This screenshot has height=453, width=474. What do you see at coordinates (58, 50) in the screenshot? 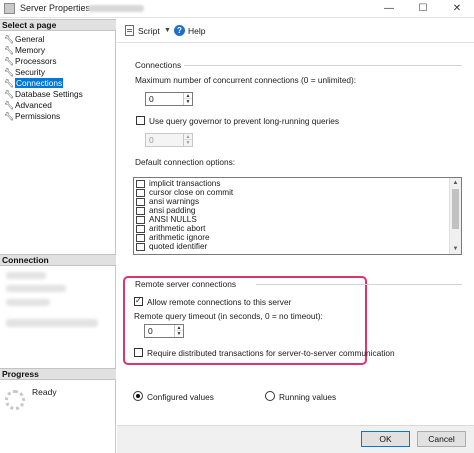
I see `page-item-memory: 🔧︎ Memory` at bounding box center [58, 50].